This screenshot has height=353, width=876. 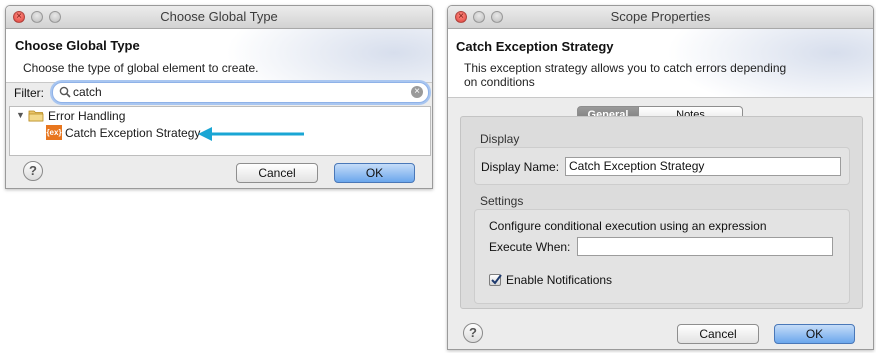 What do you see at coordinates (36, 116) in the screenshot?
I see `folder-icon` at bounding box center [36, 116].